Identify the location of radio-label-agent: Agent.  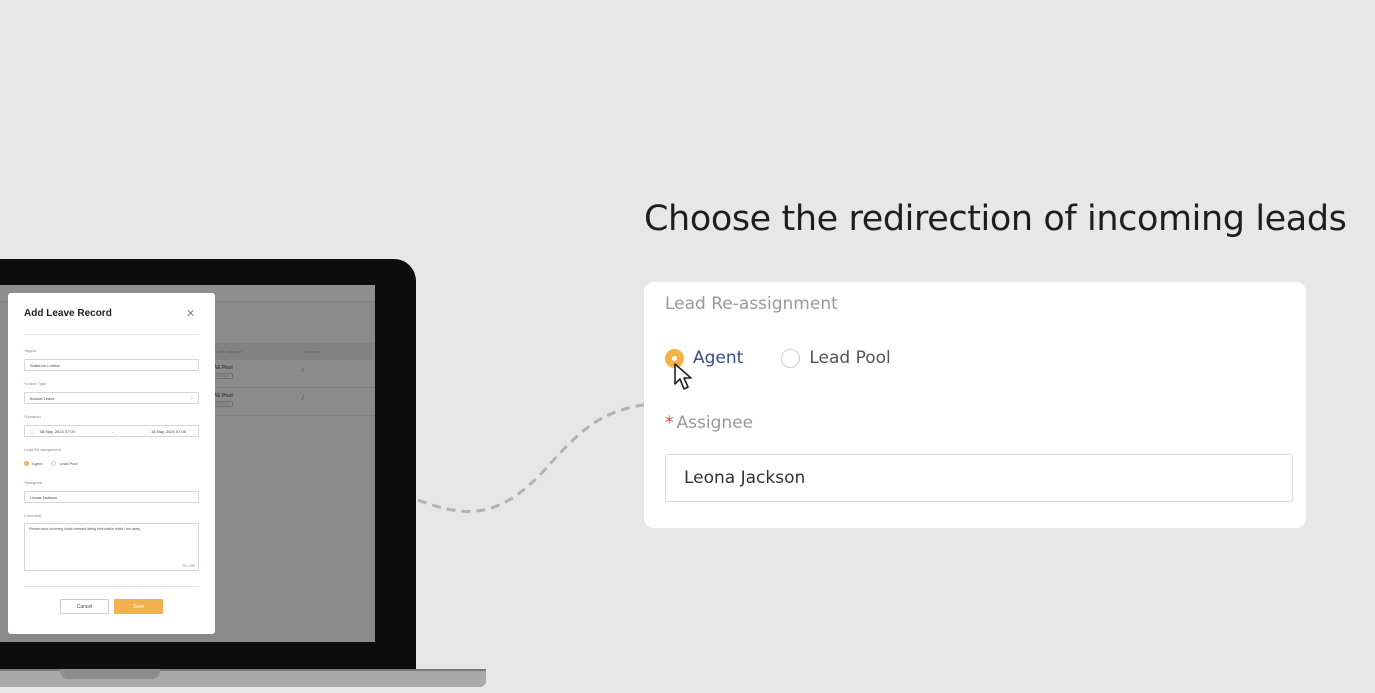
(718, 358).